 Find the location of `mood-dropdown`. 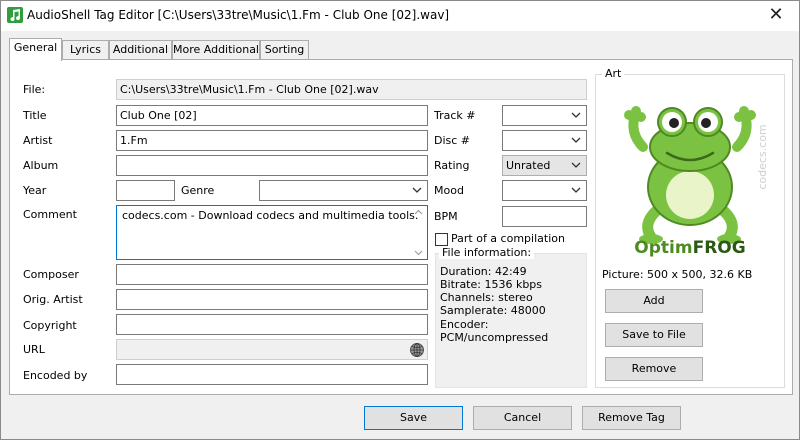

mood-dropdown is located at coordinates (544, 190).